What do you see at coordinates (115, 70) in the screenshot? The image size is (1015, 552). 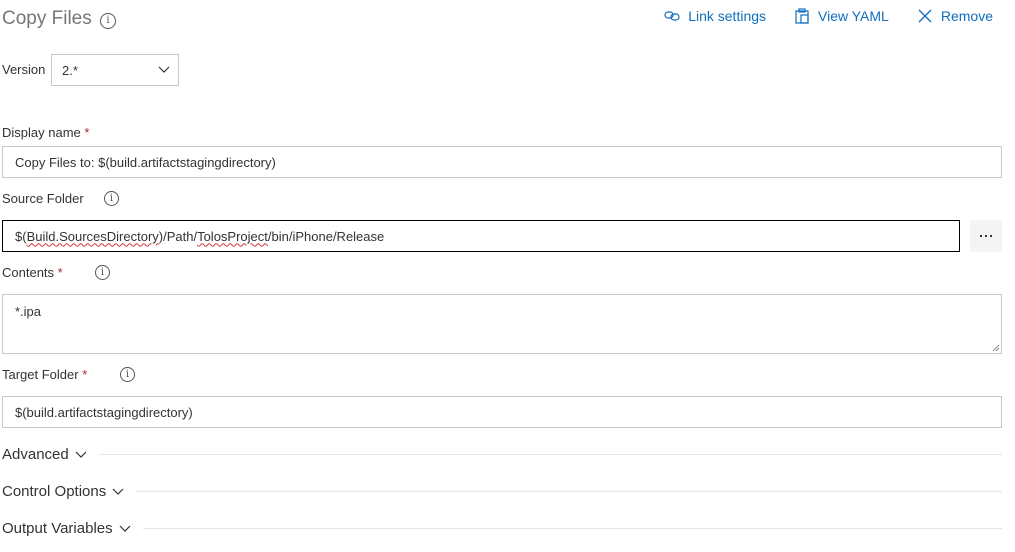 I see `version-select: 2.*` at bounding box center [115, 70].